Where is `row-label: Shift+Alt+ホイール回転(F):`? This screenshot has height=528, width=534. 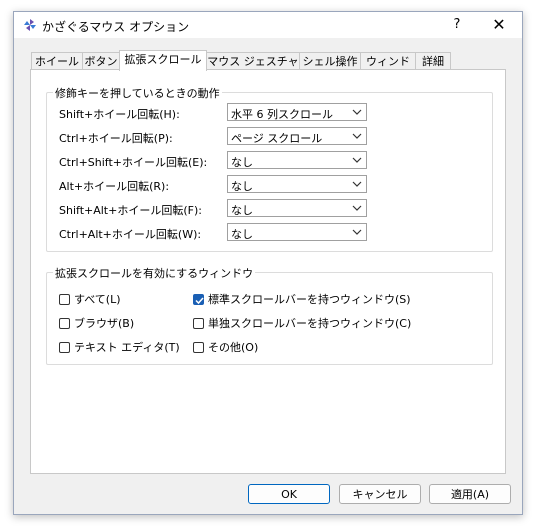 row-label: Shift+Alt+ホイール回転(F): is located at coordinates (130, 210).